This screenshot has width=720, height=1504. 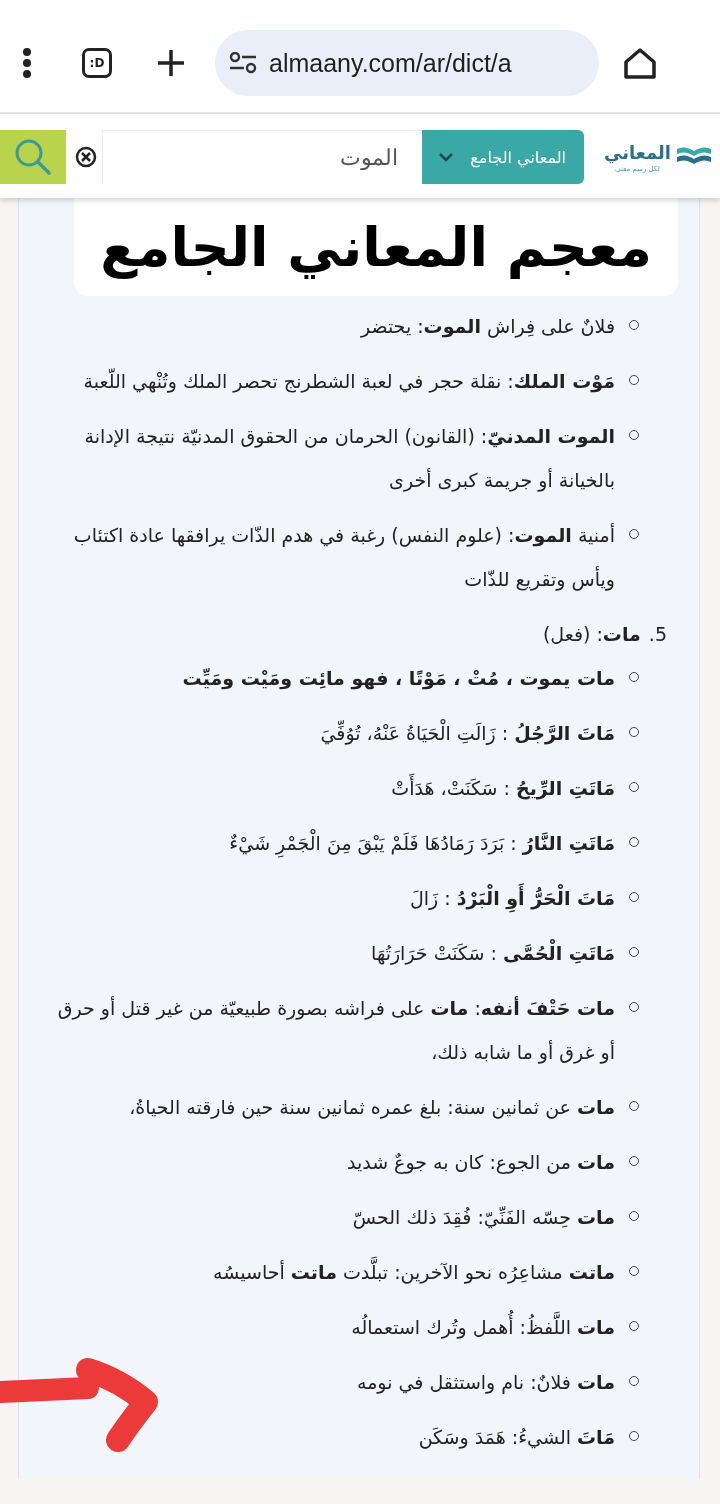 I want to click on tab-switcher-button: :D, so click(x=97, y=63).